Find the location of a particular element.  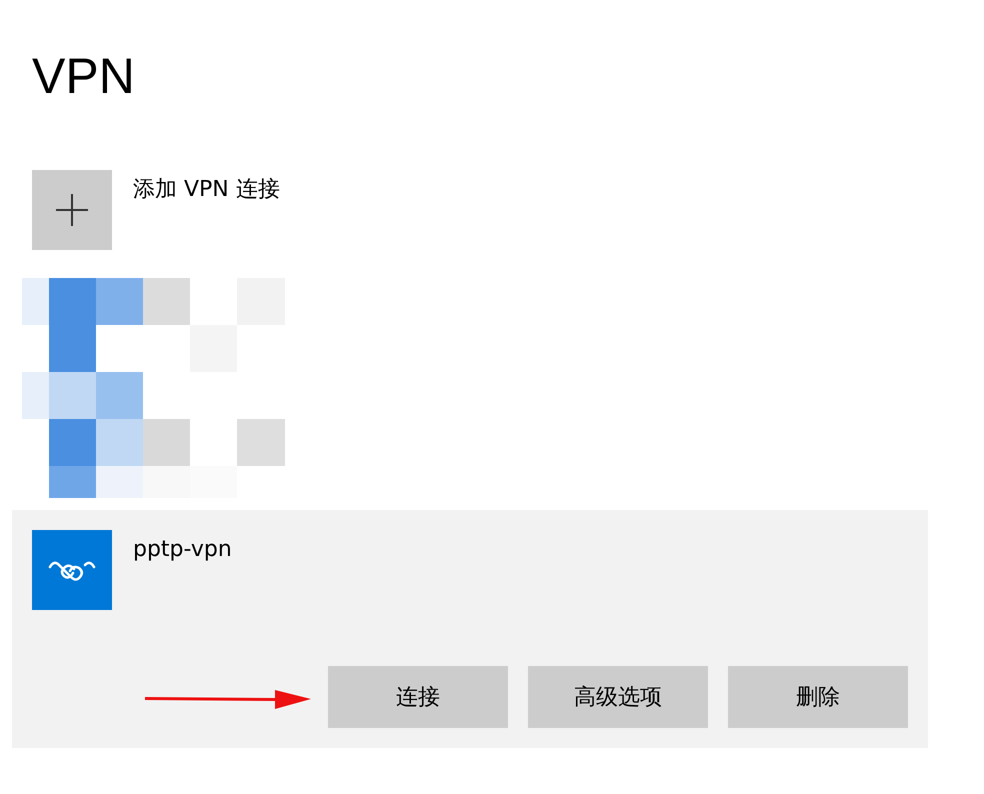

vpn-icon is located at coordinates (72, 570).